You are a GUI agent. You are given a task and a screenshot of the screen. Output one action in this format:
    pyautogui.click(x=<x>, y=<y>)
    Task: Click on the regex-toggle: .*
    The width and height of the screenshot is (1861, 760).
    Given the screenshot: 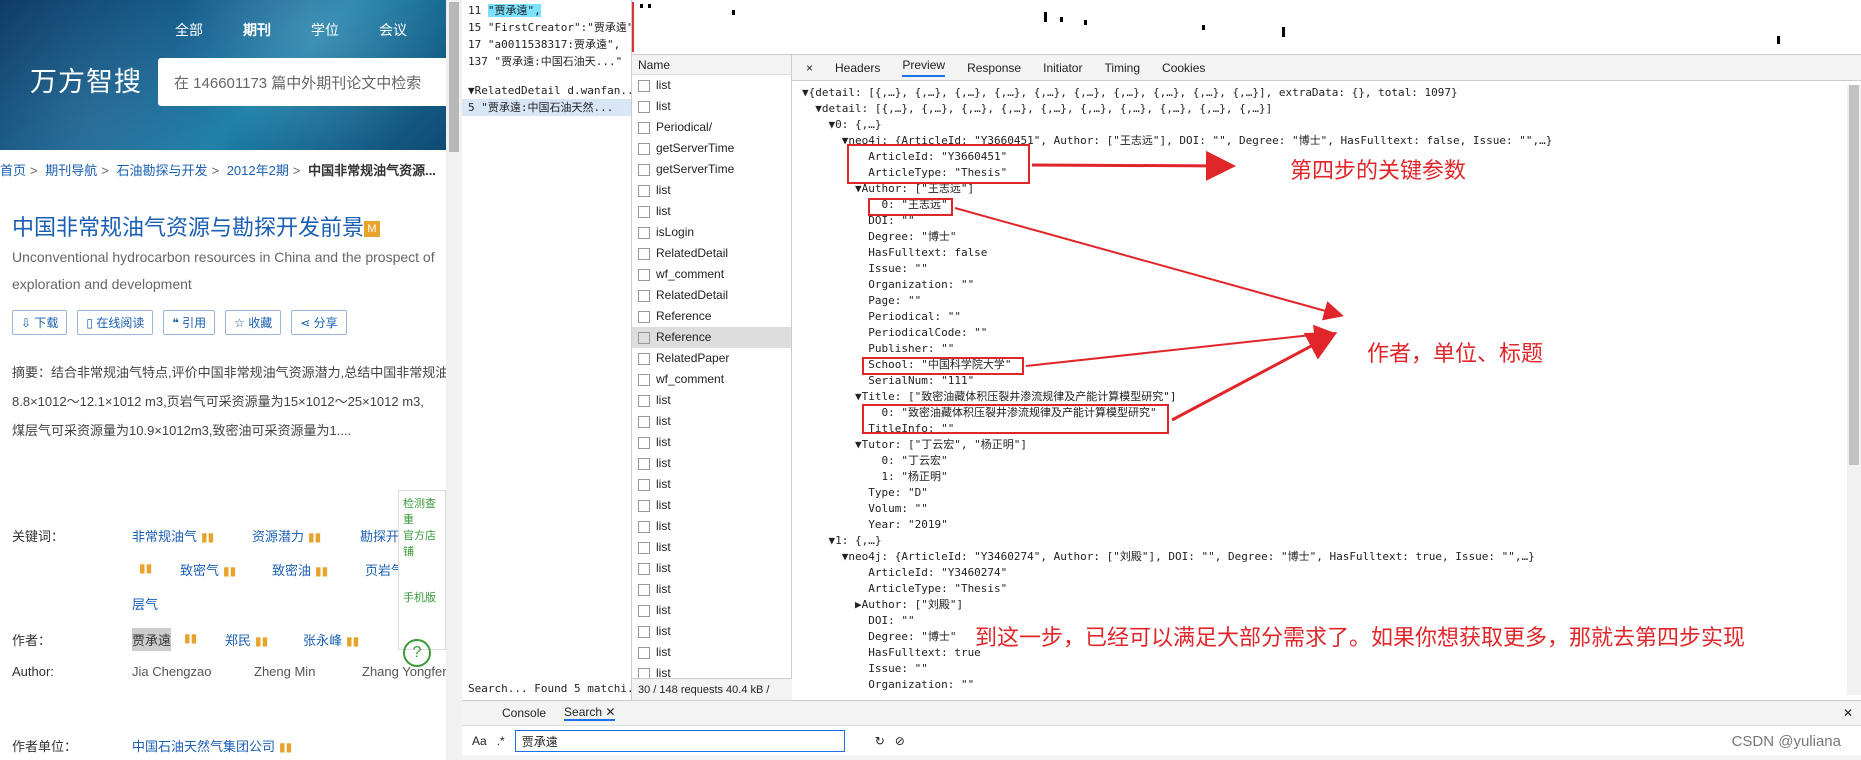 What is the action you would take?
    pyautogui.click(x=501, y=741)
    